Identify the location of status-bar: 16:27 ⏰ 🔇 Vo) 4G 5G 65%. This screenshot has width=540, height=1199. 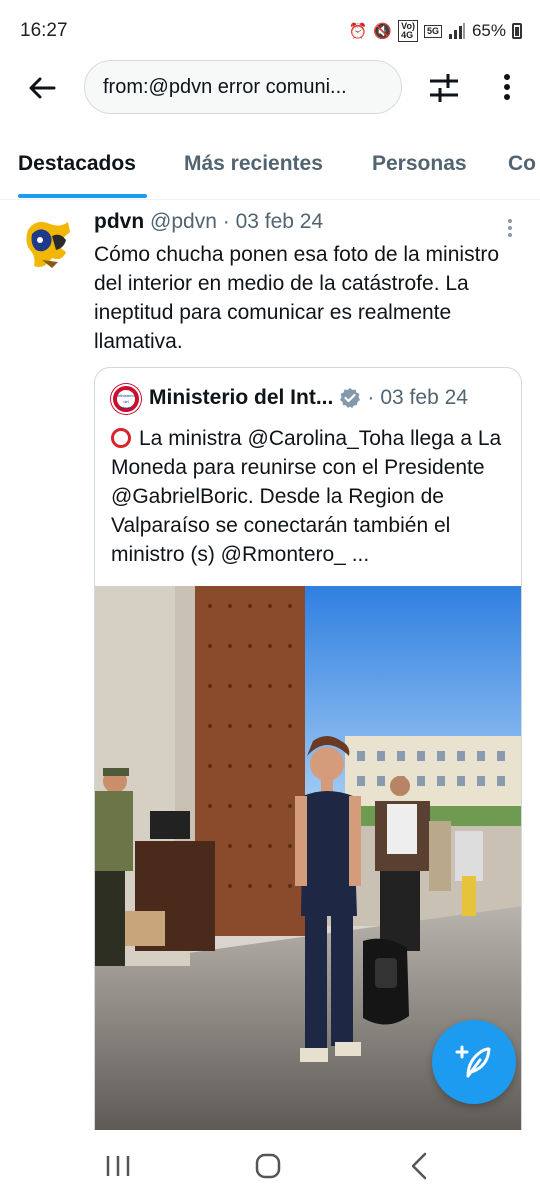
(270, 30).